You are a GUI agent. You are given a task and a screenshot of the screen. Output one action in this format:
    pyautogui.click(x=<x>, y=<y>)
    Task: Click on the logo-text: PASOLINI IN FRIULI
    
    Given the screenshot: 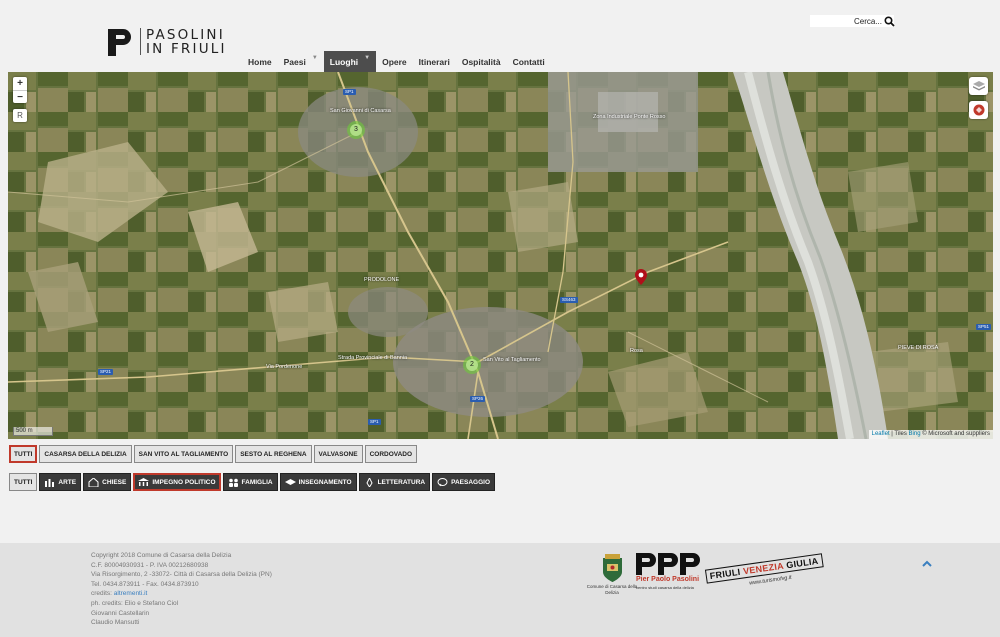 What is the action you would take?
    pyautogui.click(x=186, y=42)
    